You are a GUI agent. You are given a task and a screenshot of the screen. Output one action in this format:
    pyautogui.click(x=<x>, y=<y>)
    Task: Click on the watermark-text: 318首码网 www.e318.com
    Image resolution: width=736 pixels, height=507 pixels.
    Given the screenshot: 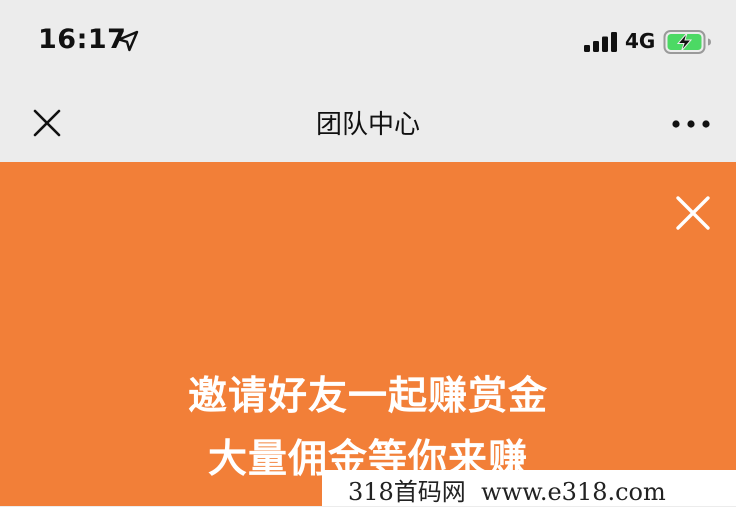 What is the action you would take?
    pyautogui.click(x=507, y=492)
    